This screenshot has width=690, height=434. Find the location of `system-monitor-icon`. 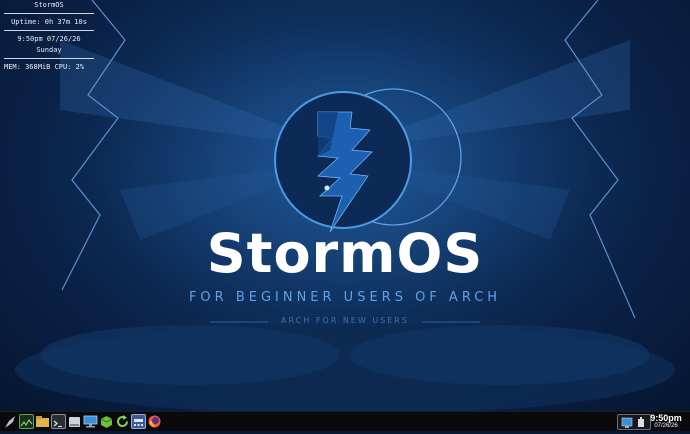

system-monitor-icon is located at coordinates (26, 421).